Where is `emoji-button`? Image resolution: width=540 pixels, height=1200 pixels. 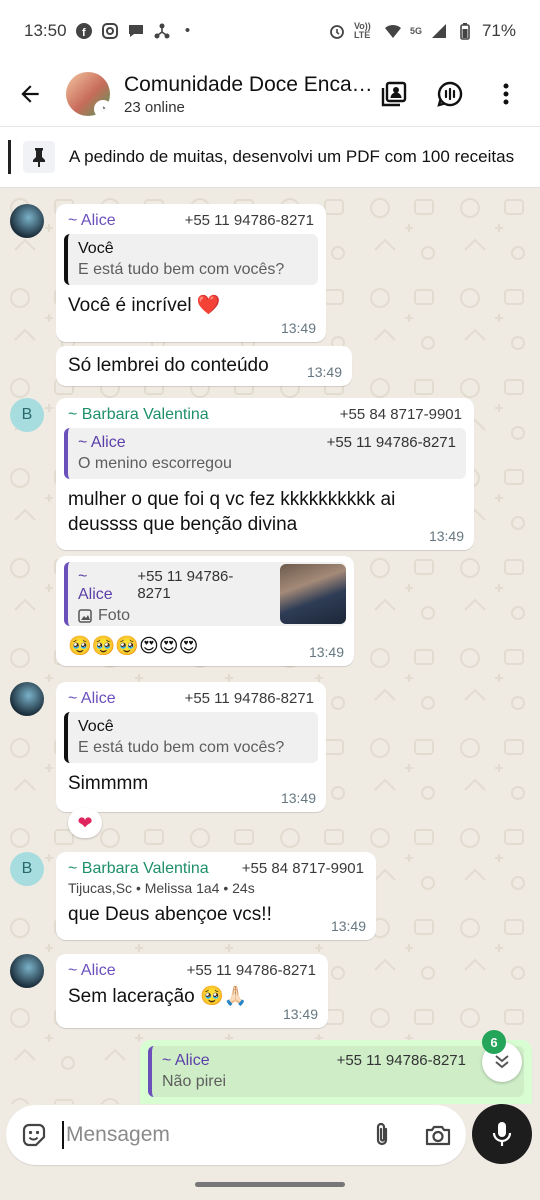 emoji-button is located at coordinates (34, 1135).